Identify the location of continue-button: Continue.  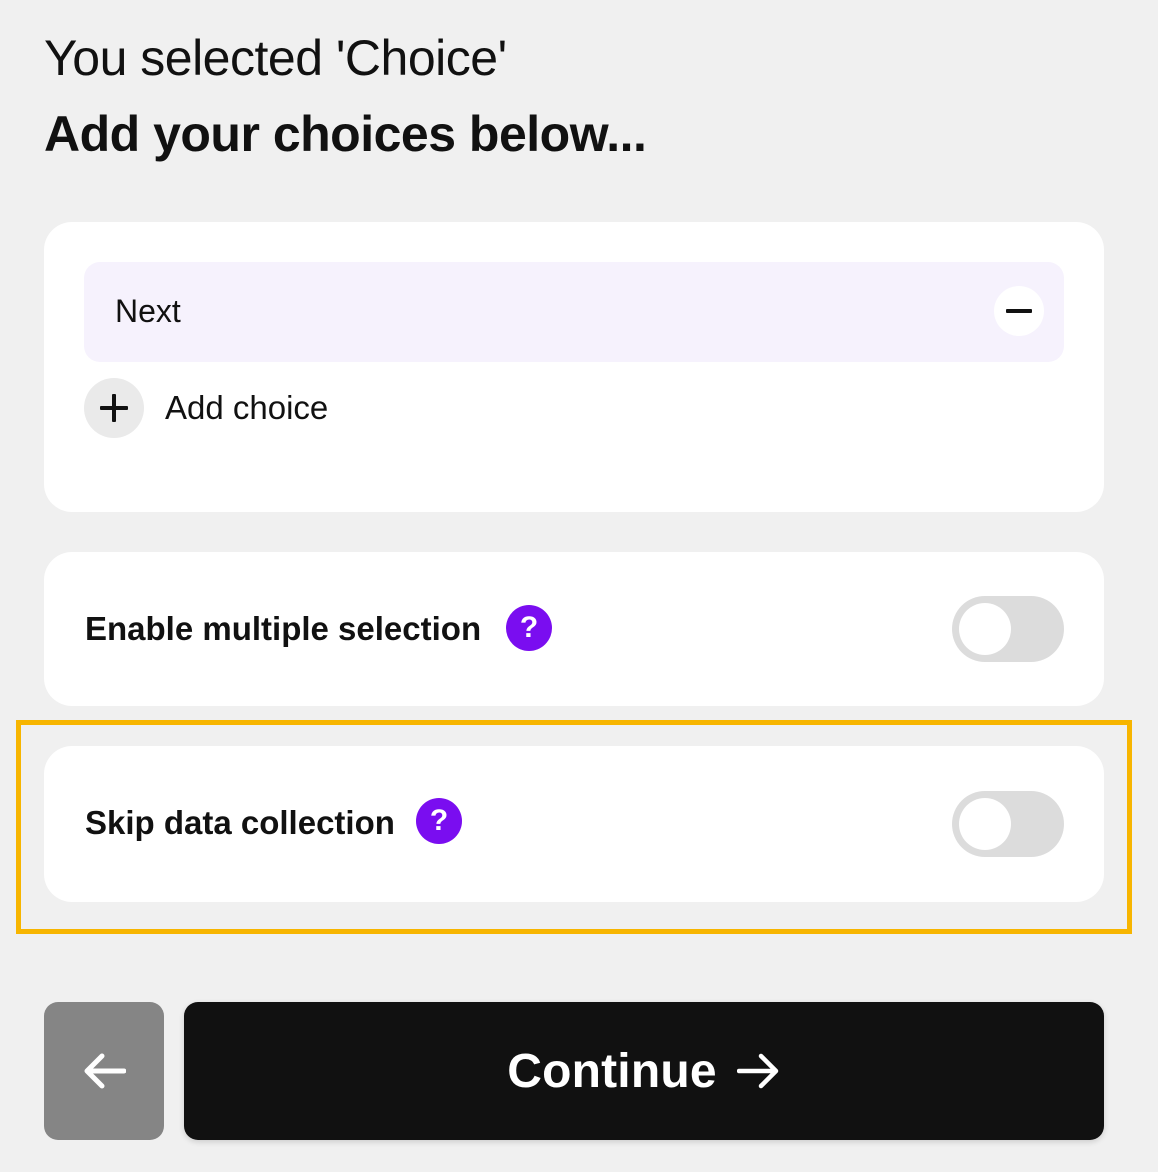
(644, 1071).